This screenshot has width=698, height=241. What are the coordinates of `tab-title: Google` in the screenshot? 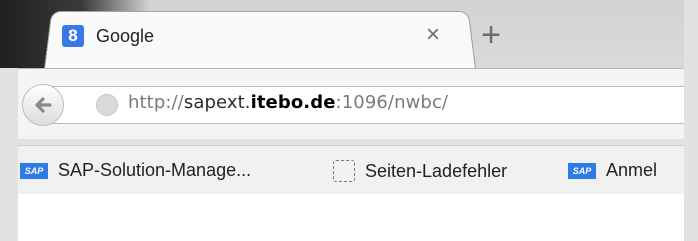 It's located at (125, 35).